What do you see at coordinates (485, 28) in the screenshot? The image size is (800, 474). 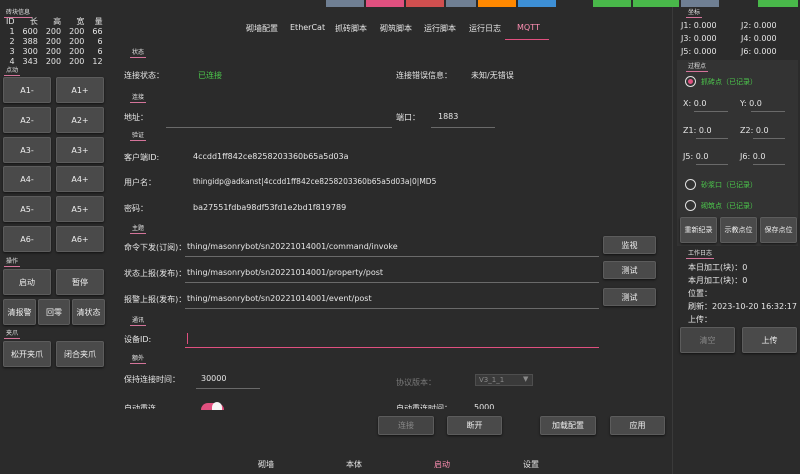 I see `tab-run-log: 运行日志` at bounding box center [485, 28].